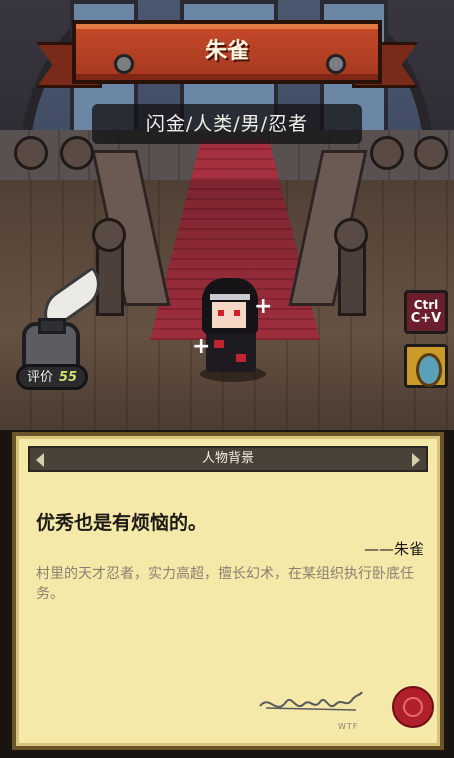 The image size is (454, 758). I want to click on quote-author: ——朱雀, so click(393, 549).